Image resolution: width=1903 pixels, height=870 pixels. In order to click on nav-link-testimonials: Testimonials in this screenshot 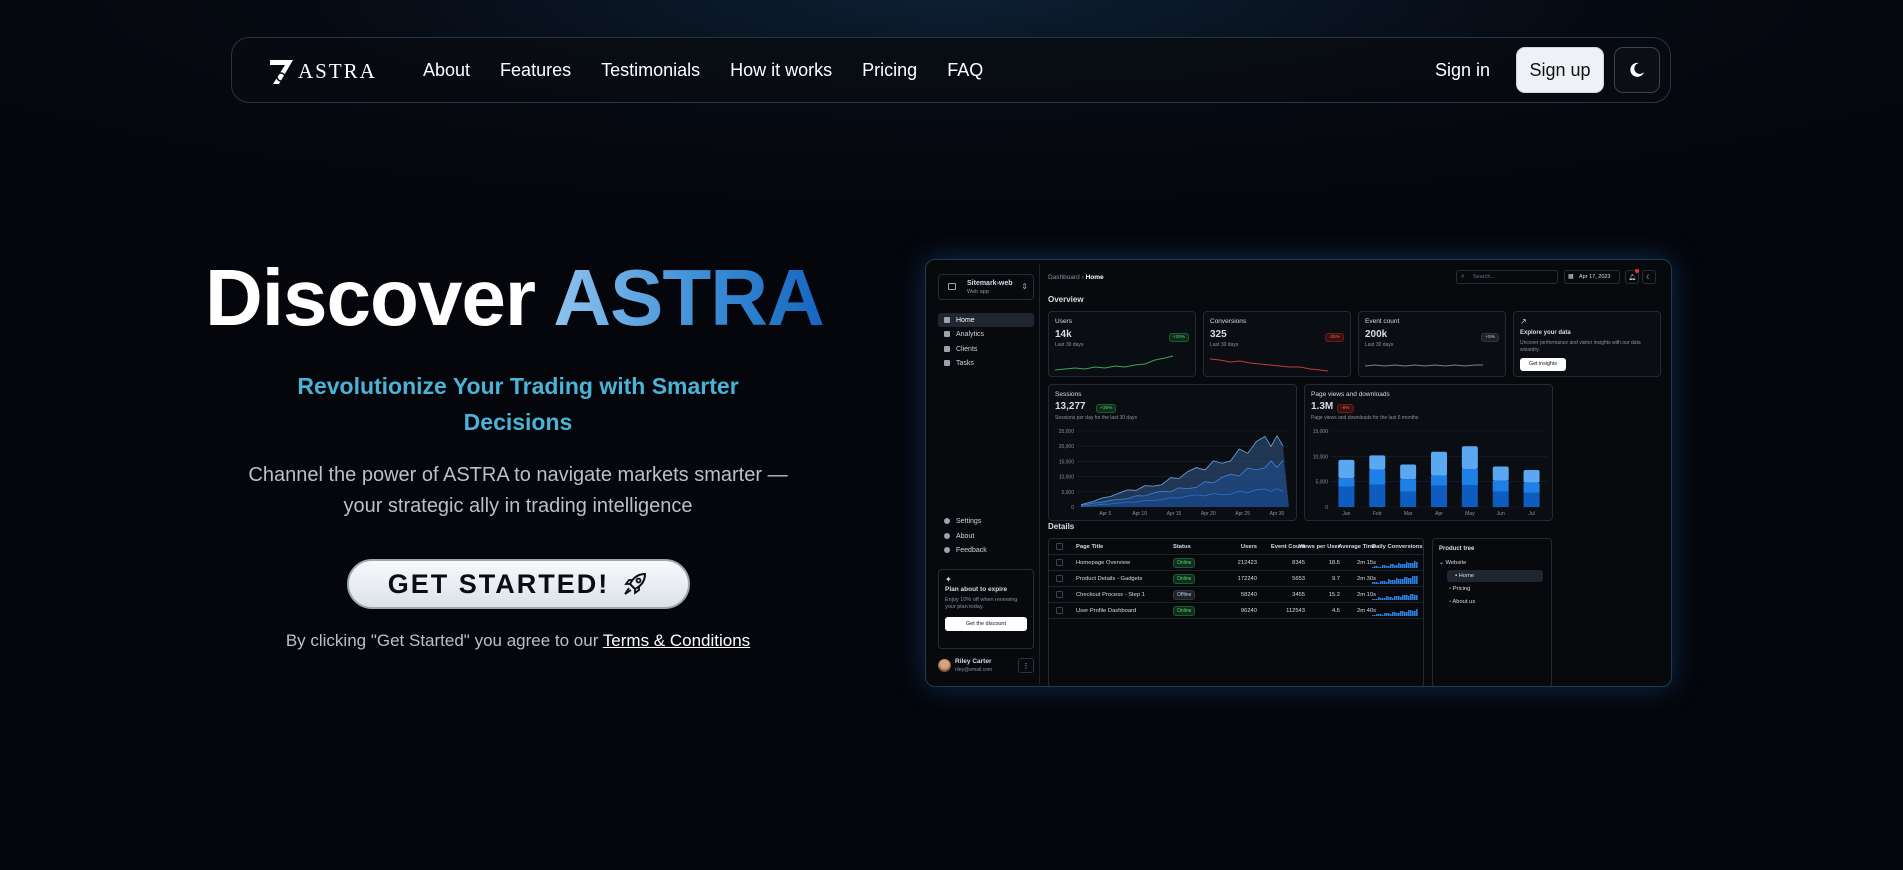, I will do `click(650, 70)`.